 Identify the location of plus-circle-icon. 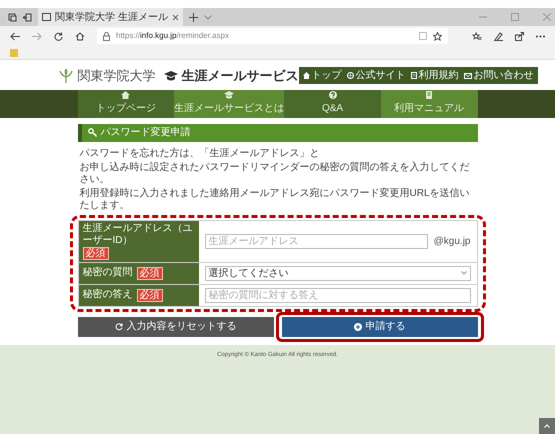
(358, 326).